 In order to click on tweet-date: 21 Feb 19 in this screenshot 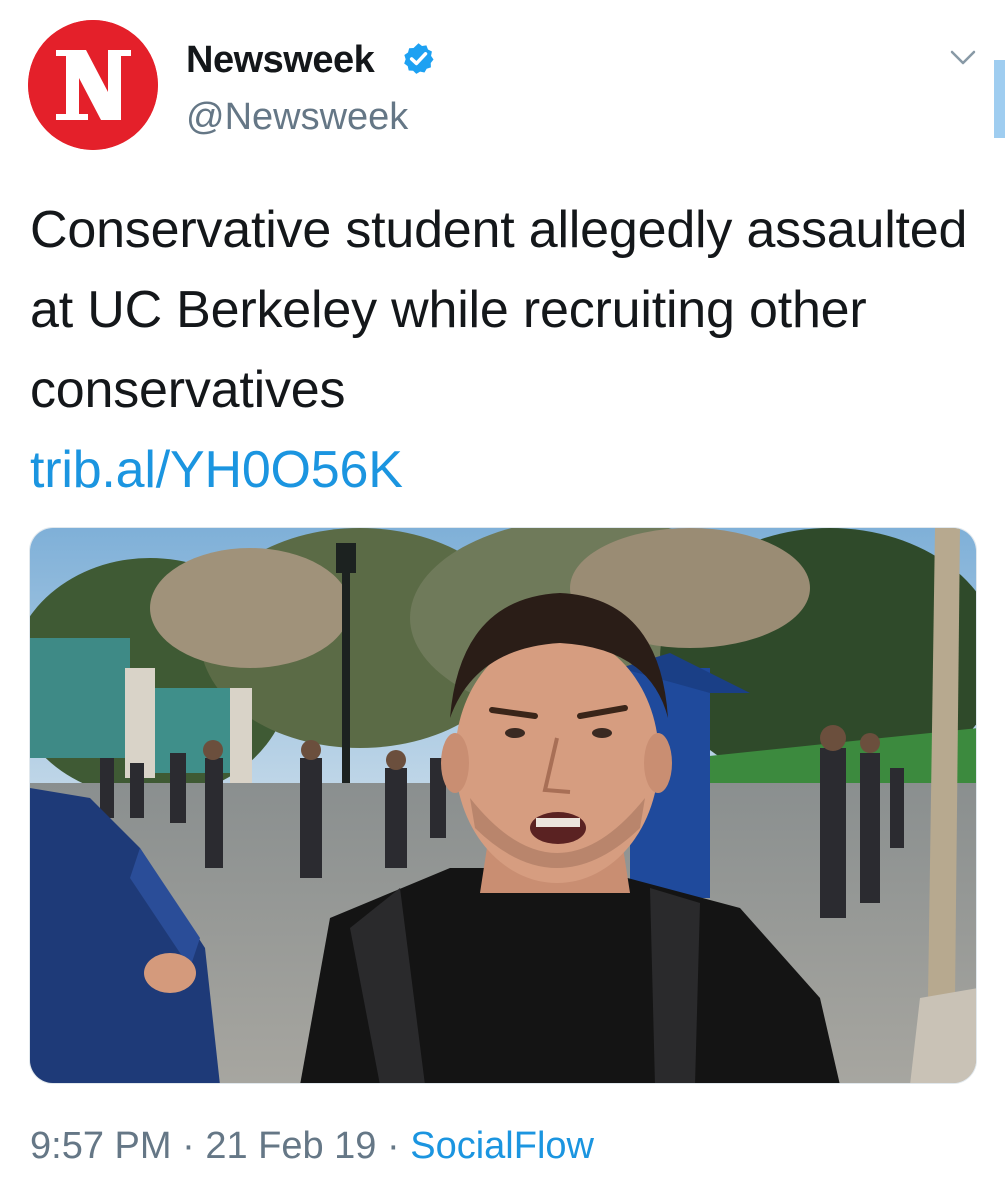, I will do `click(290, 1146)`.